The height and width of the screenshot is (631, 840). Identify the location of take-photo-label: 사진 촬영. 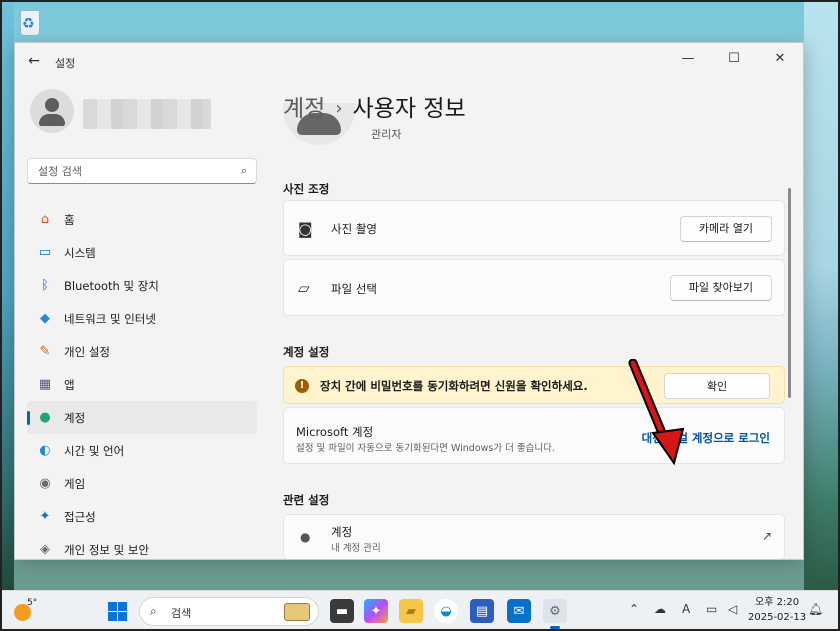
(354, 229).